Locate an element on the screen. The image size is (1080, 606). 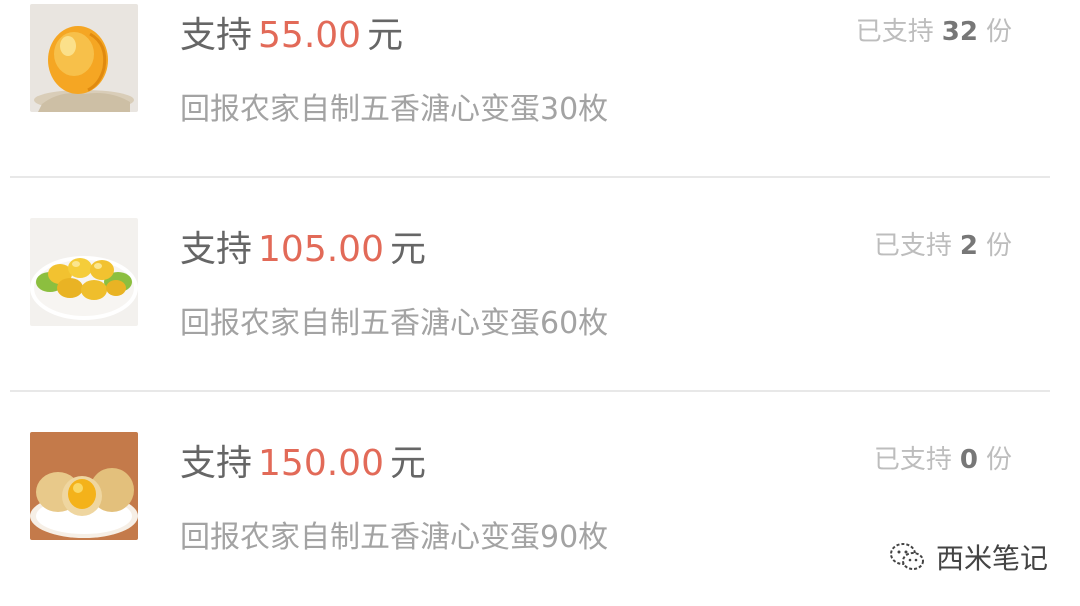
reward-amount: 105.00 is located at coordinates (321, 249).